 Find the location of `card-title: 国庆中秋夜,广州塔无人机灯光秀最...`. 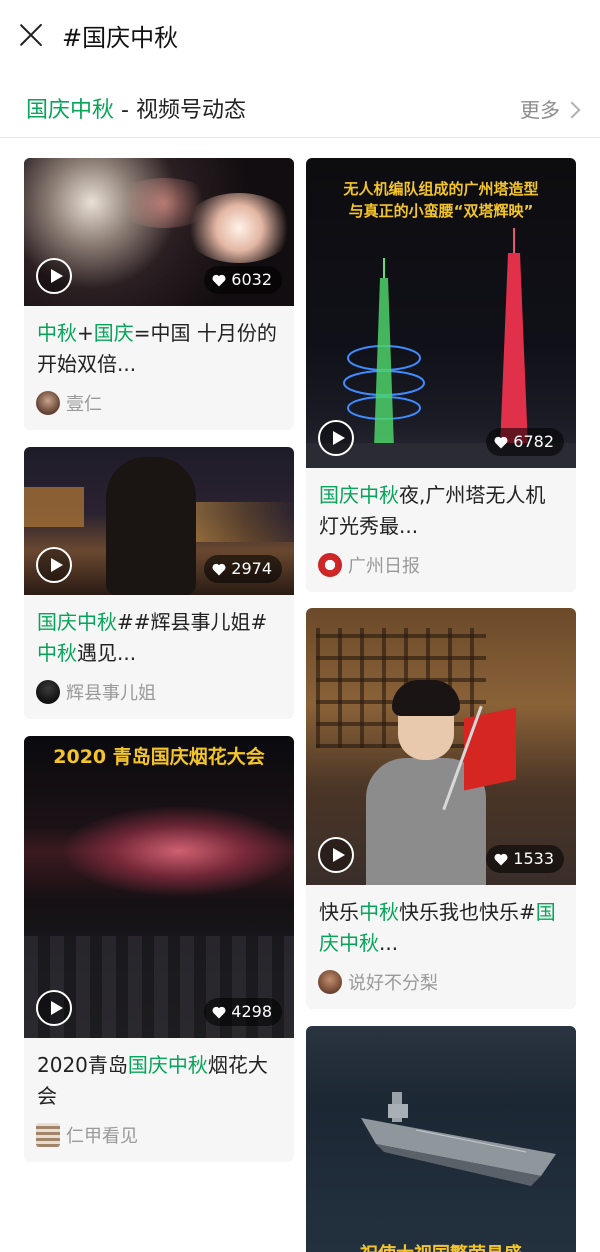

card-title: 国庆中秋夜,广州塔无人机灯光秀最... is located at coordinates (441, 505).